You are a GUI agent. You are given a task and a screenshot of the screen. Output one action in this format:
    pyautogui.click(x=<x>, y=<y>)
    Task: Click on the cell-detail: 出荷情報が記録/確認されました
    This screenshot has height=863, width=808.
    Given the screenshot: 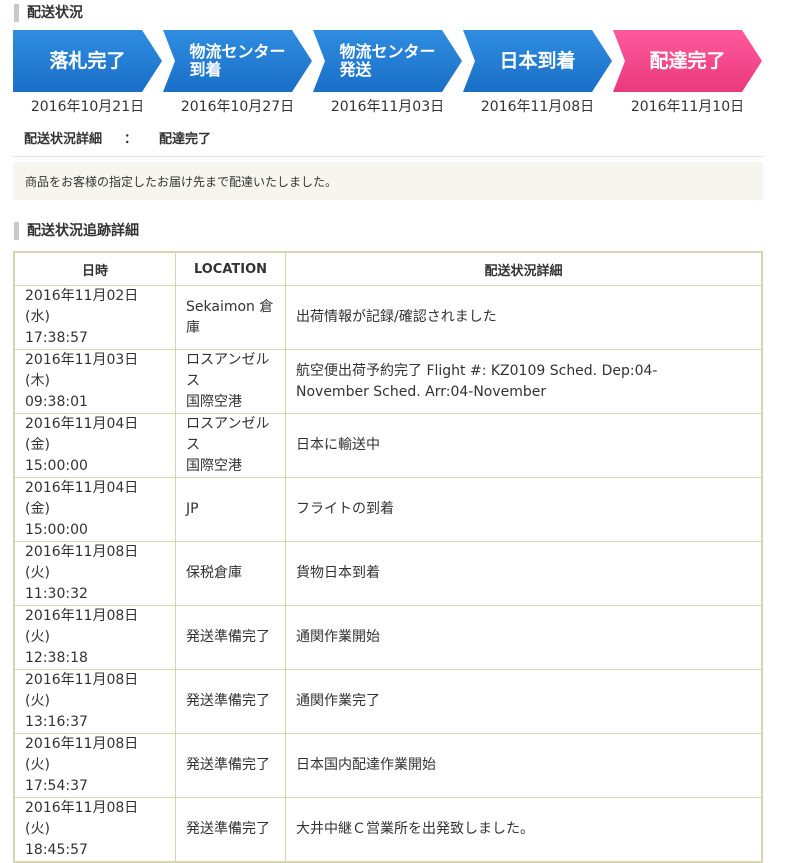 What is the action you would take?
    pyautogui.click(x=524, y=317)
    